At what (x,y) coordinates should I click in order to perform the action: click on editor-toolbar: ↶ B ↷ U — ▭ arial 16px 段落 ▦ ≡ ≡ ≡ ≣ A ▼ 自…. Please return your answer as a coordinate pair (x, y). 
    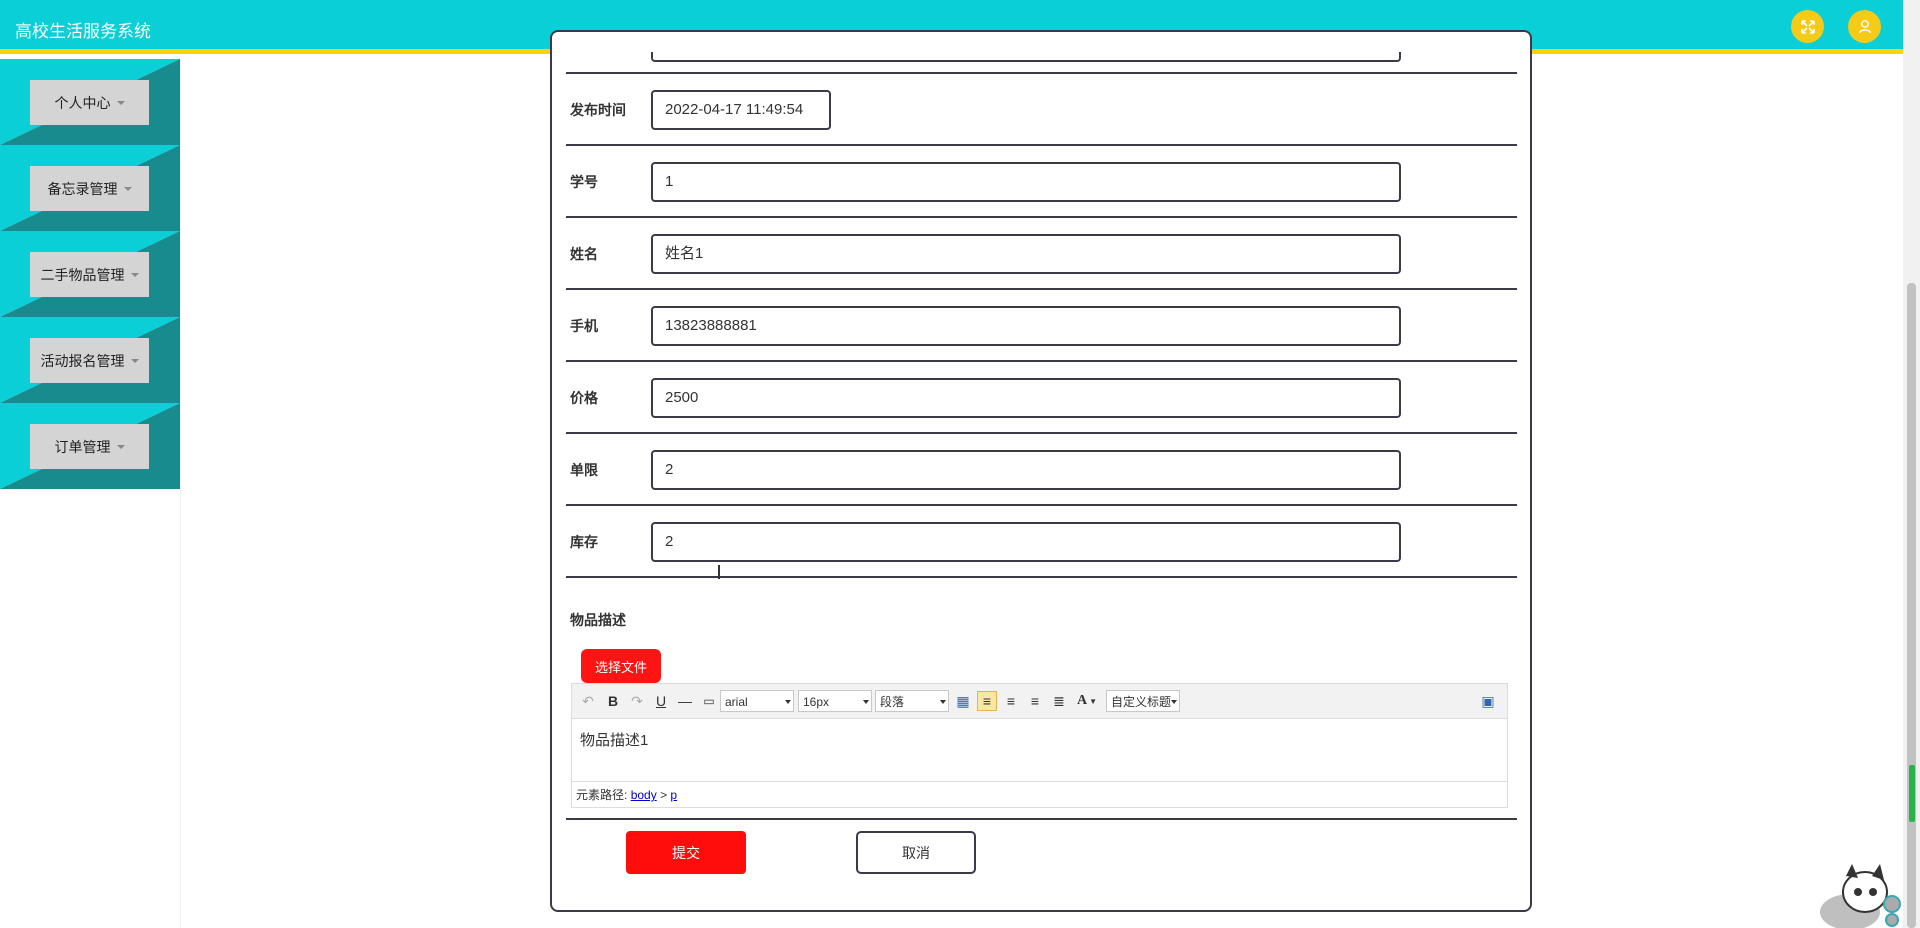
    Looking at the image, I should click on (1039, 701).